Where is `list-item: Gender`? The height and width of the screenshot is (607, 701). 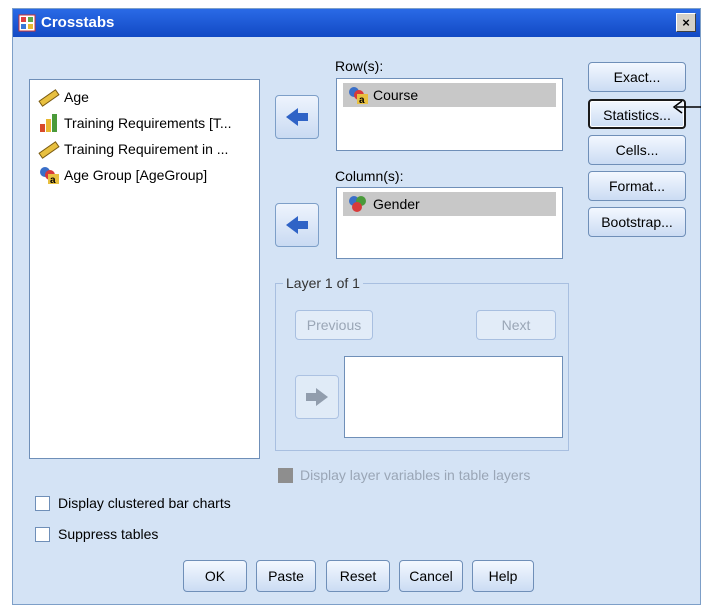 list-item: Gender is located at coordinates (449, 204).